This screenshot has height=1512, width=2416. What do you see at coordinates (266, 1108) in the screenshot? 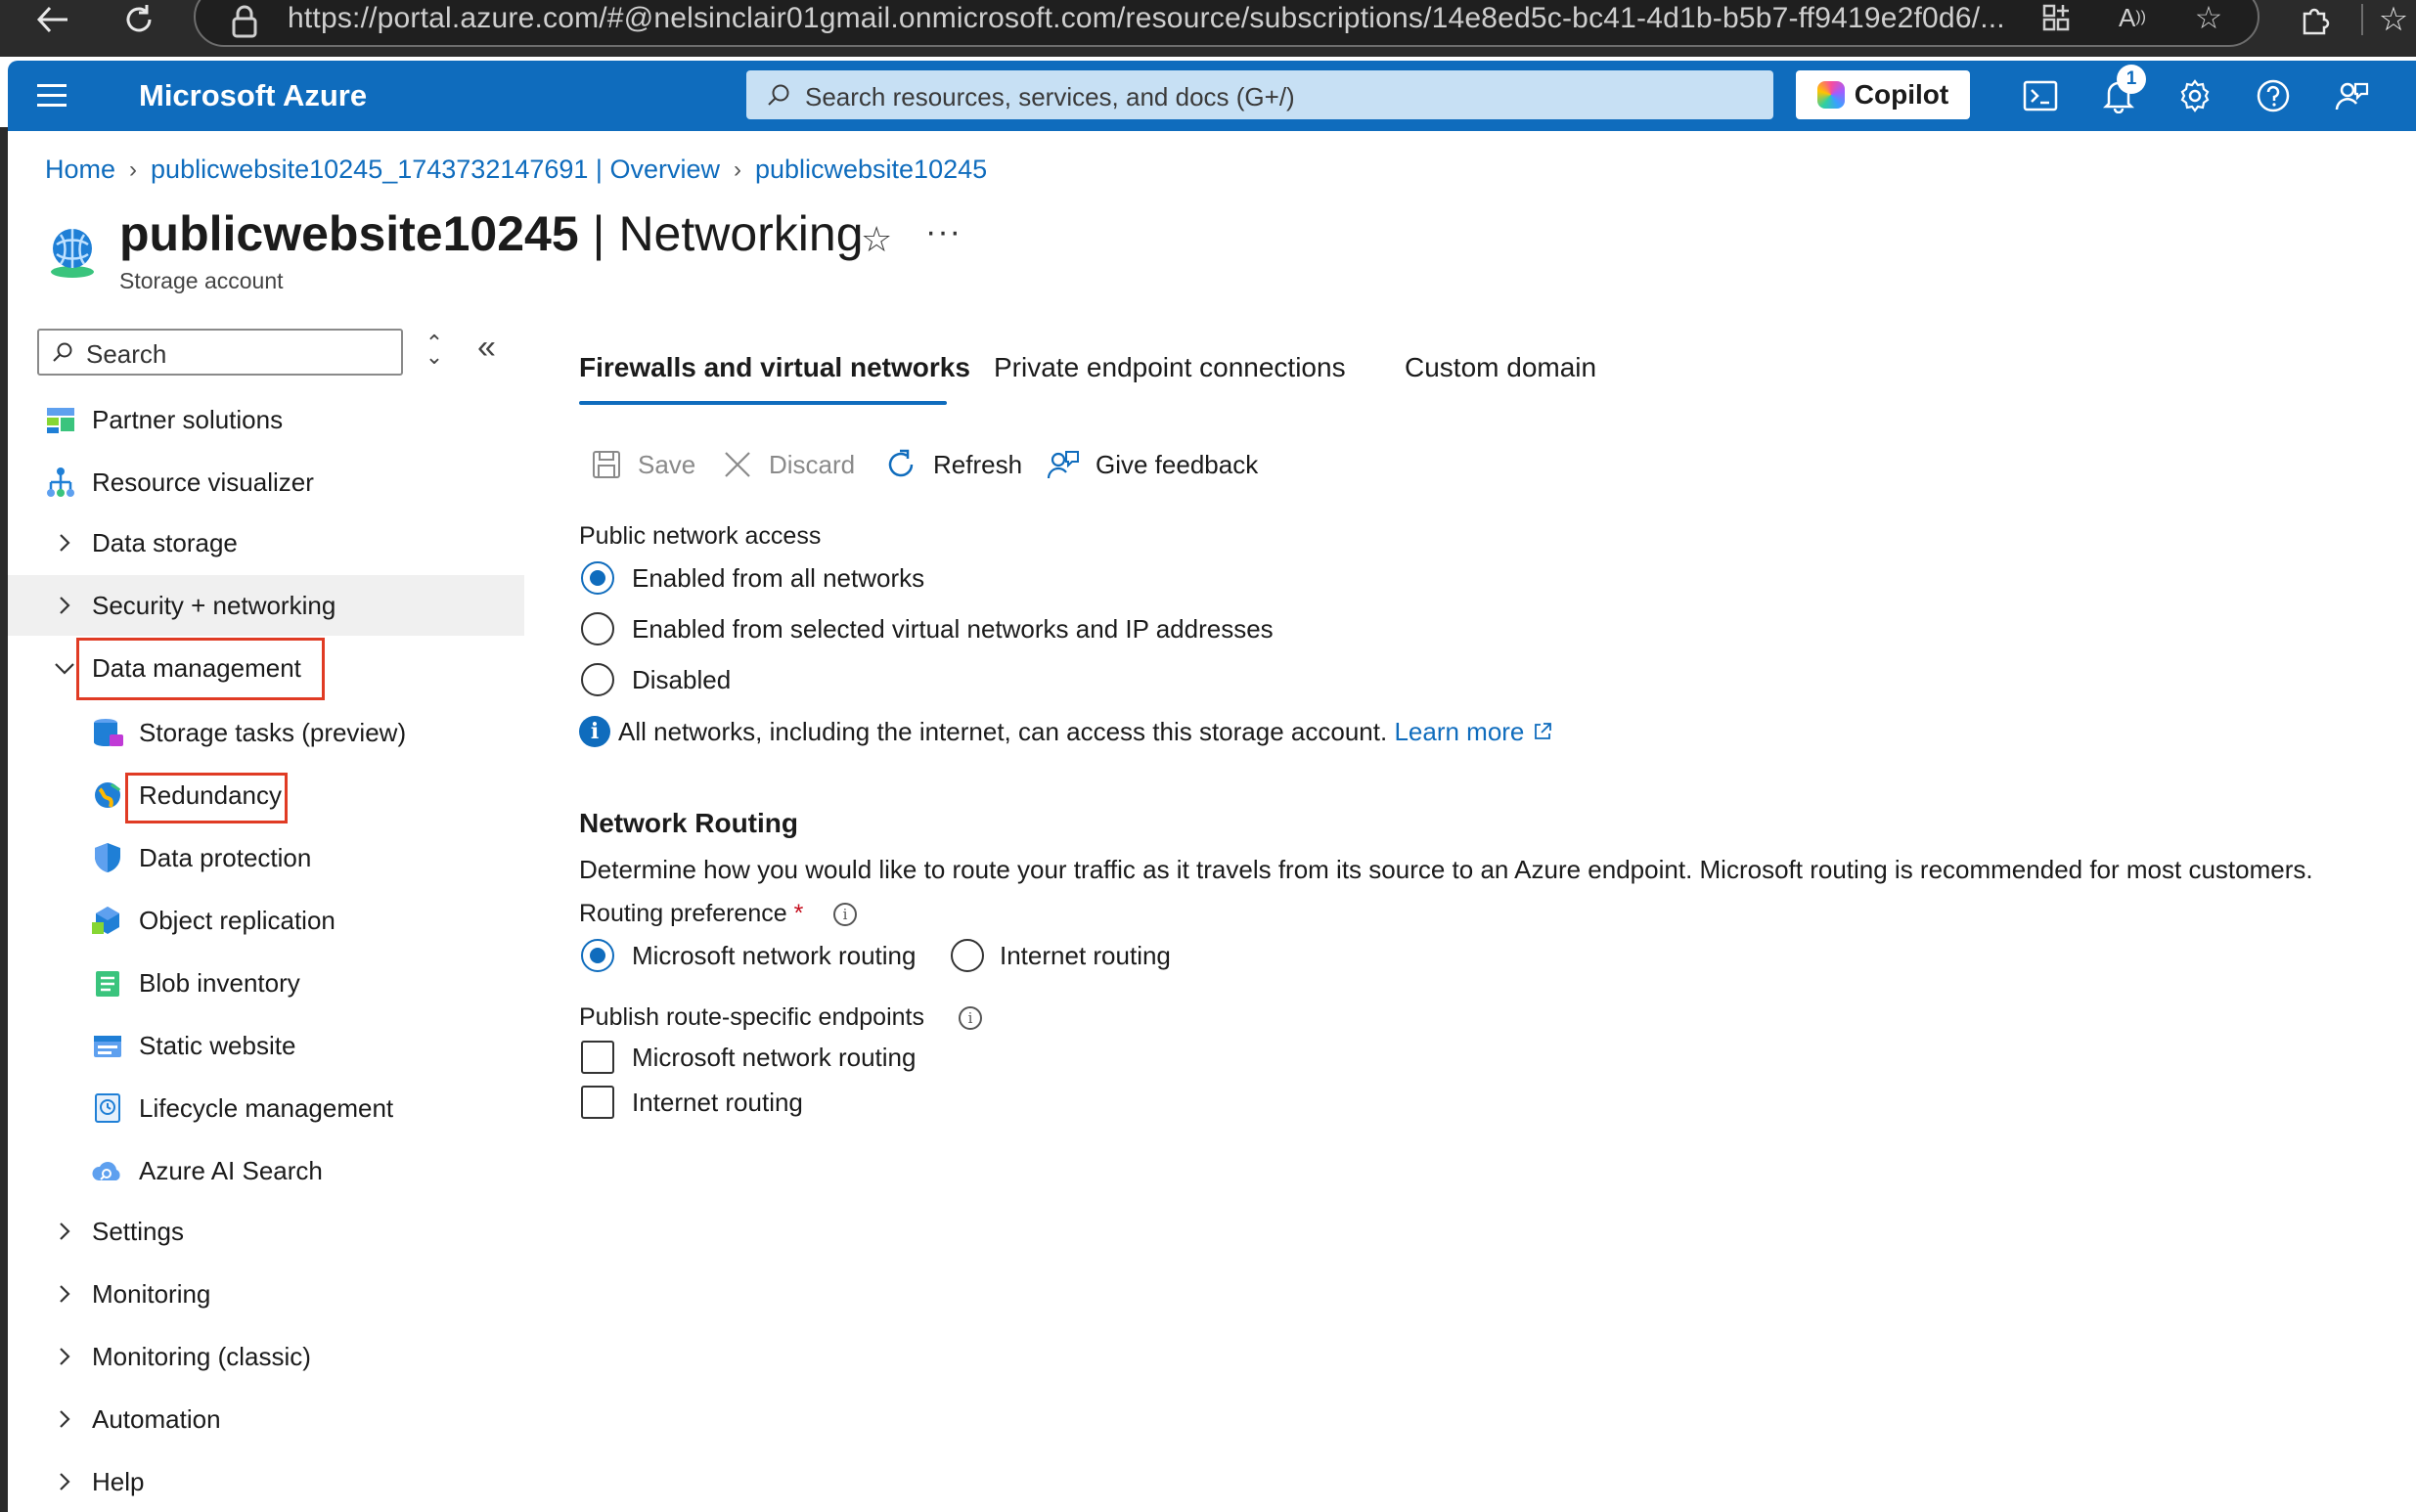
I see `sidebar-item-lifecycle-management: Lifecycle management` at bounding box center [266, 1108].